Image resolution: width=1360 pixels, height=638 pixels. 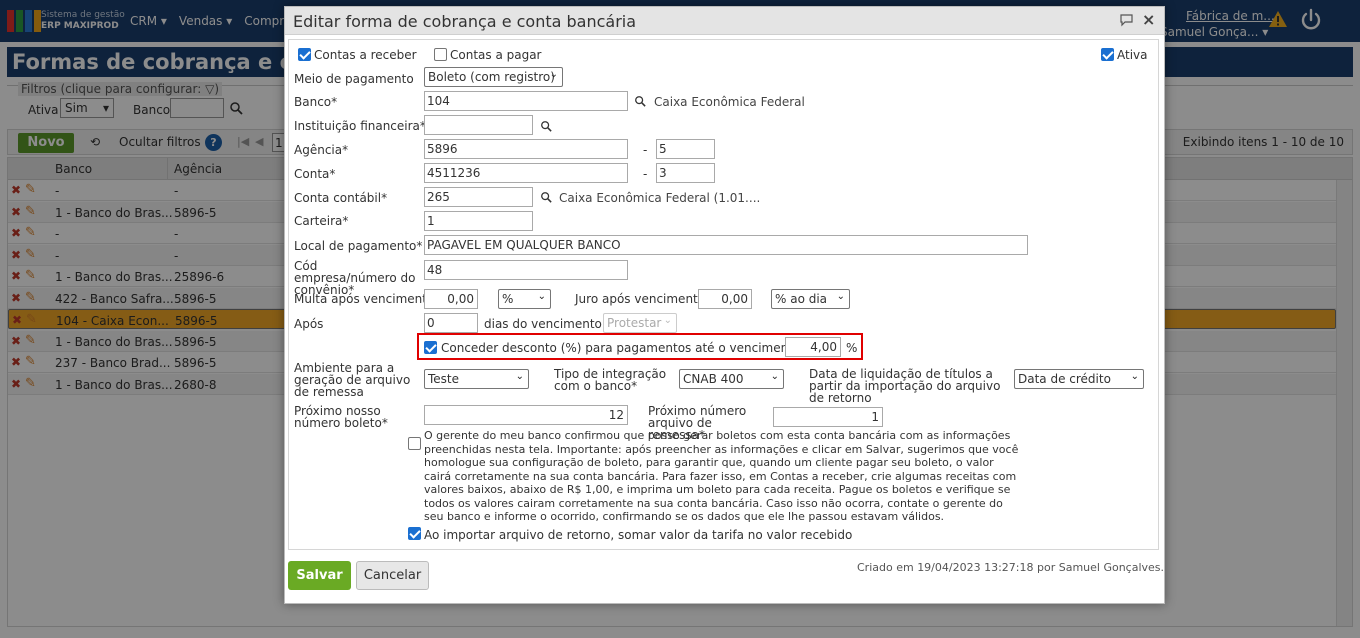 What do you see at coordinates (478, 221) in the screenshot?
I see `carteira-input: 1` at bounding box center [478, 221].